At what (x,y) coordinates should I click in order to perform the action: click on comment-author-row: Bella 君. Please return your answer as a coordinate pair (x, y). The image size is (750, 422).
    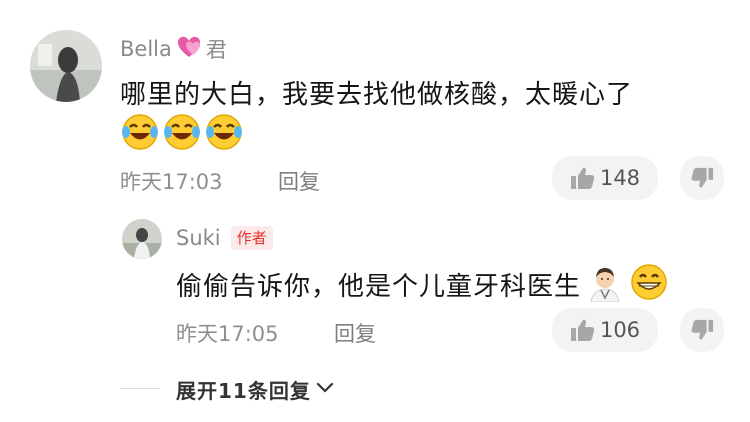
    Looking at the image, I should click on (173, 49).